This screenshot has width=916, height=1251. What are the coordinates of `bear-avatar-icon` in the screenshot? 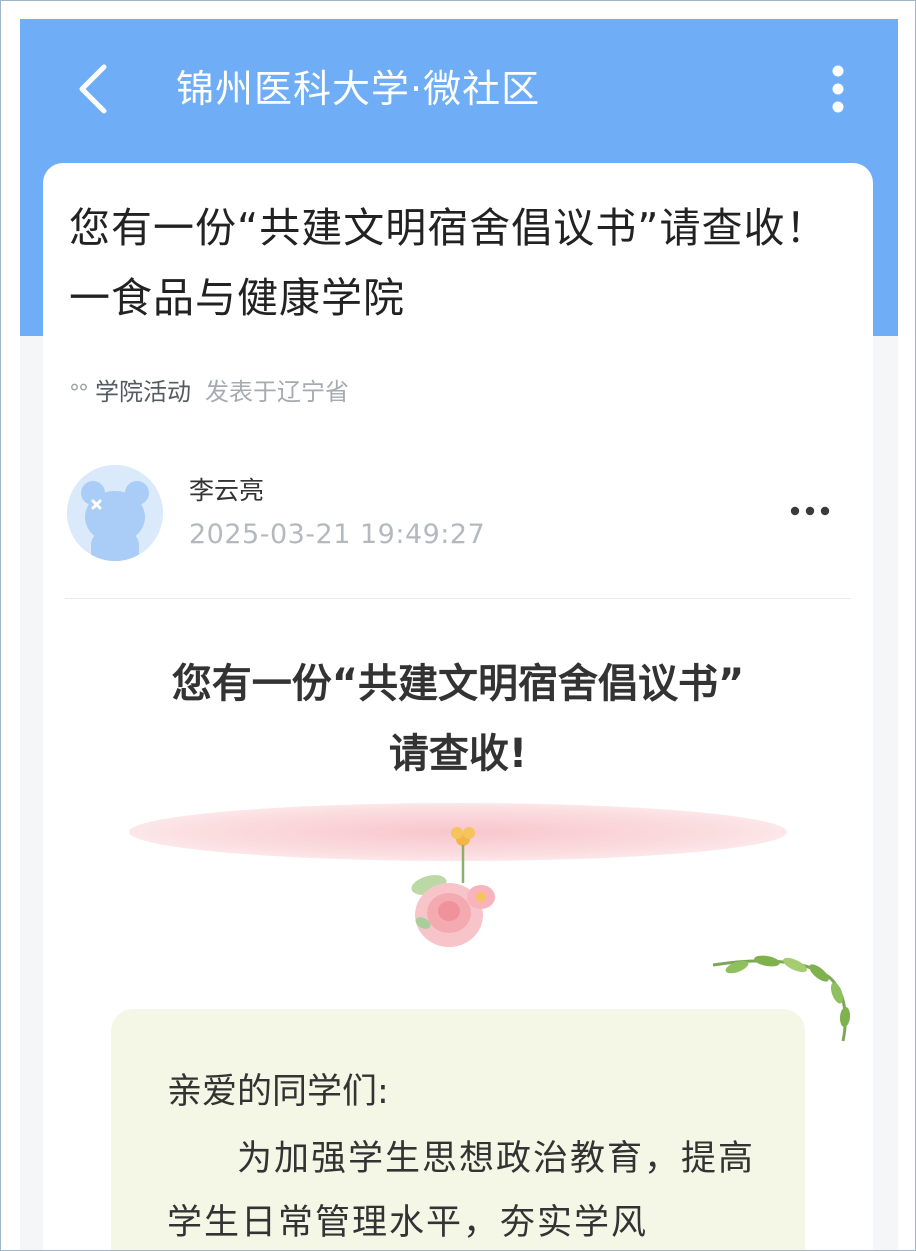 It's located at (115, 513).